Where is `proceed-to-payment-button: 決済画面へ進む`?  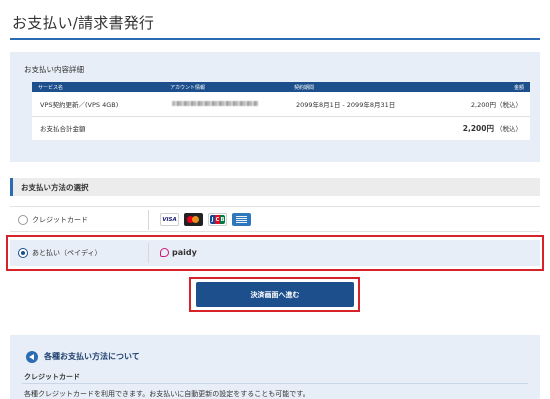 proceed-to-payment-button: 決済画面へ進む is located at coordinates (275, 294).